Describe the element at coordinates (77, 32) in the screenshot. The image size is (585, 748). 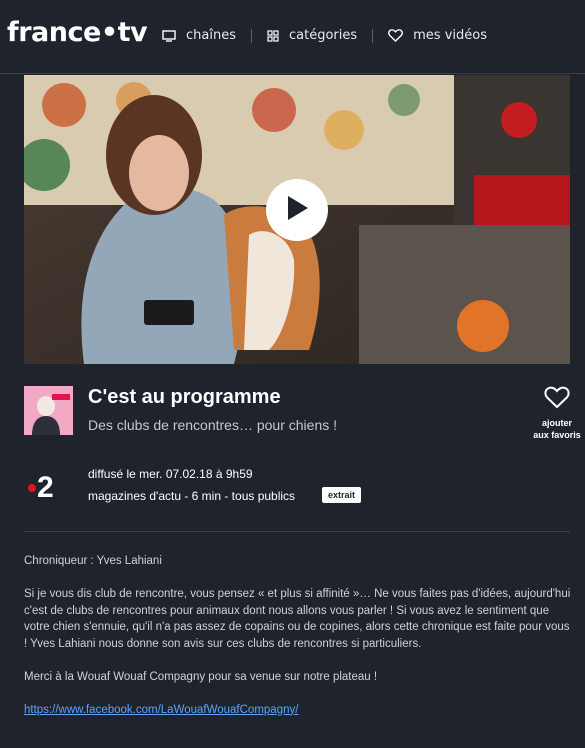
I see `france-tv-logo: france•tv` at that location.